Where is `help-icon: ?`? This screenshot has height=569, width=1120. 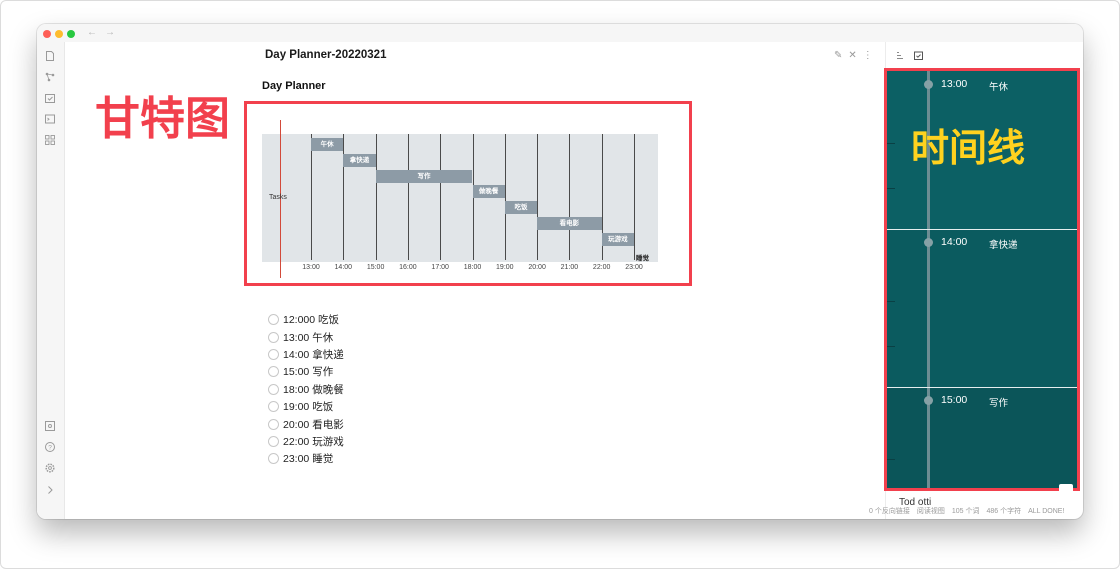 help-icon: ? is located at coordinates (50, 447).